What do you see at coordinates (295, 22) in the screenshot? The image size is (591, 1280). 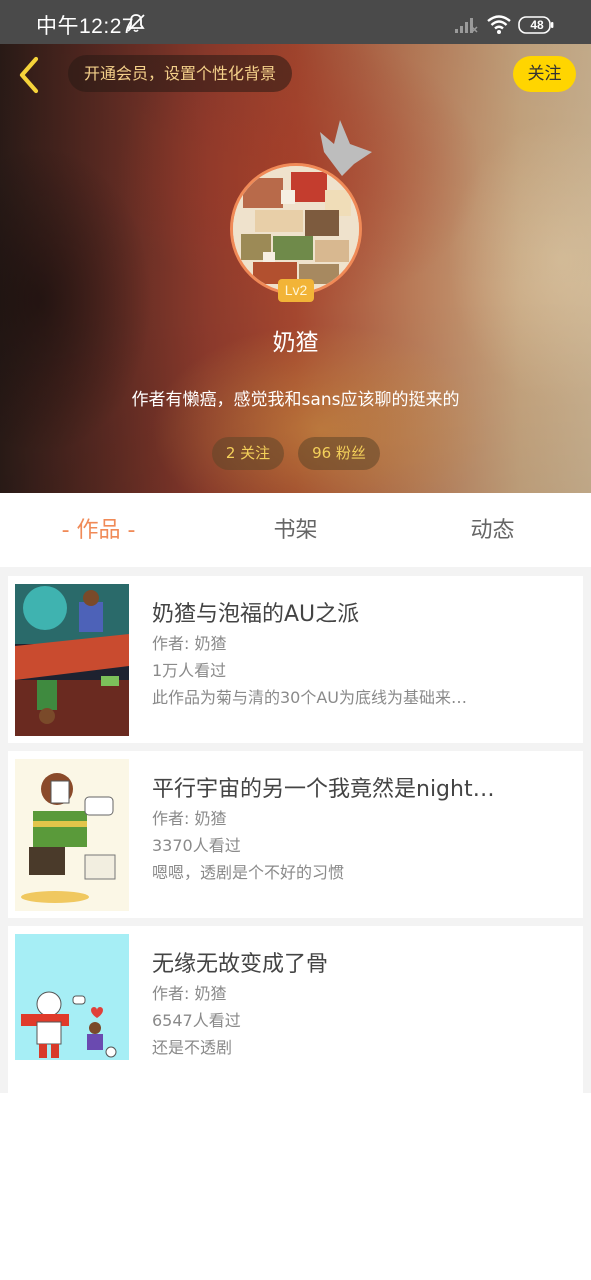 I see `status-bar: 中午12:27 48` at bounding box center [295, 22].